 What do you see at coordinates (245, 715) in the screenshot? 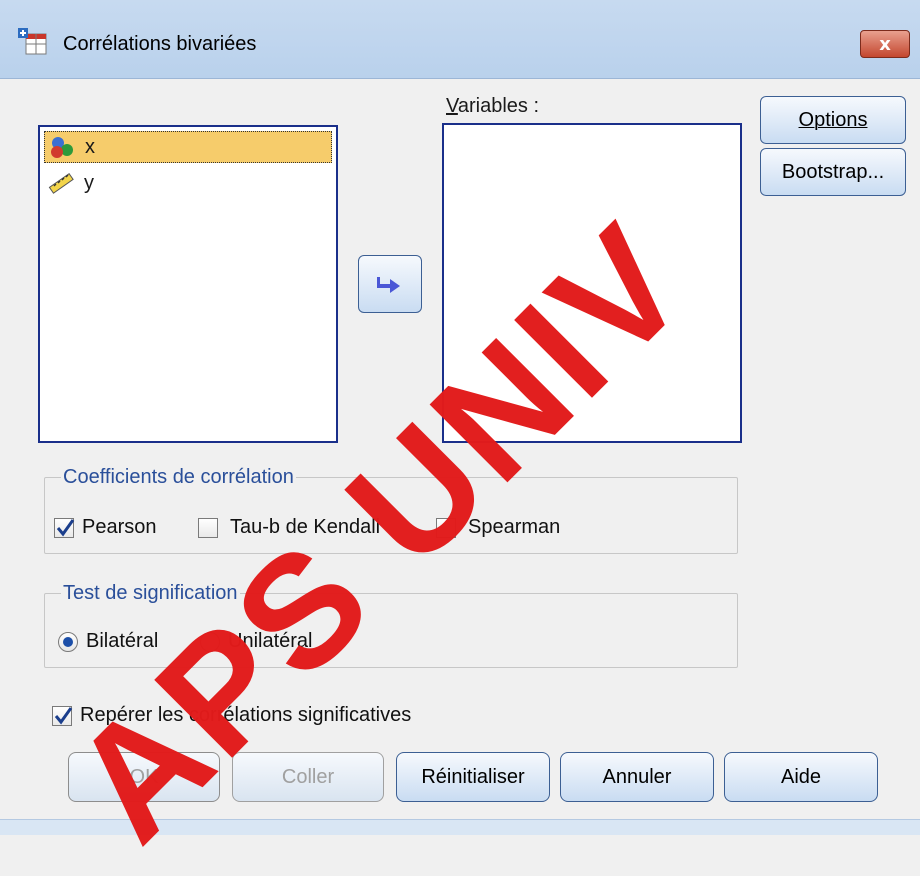
I see `flag-significant-label: Repérer les corrélations significatives` at bounding box center [245, 715].